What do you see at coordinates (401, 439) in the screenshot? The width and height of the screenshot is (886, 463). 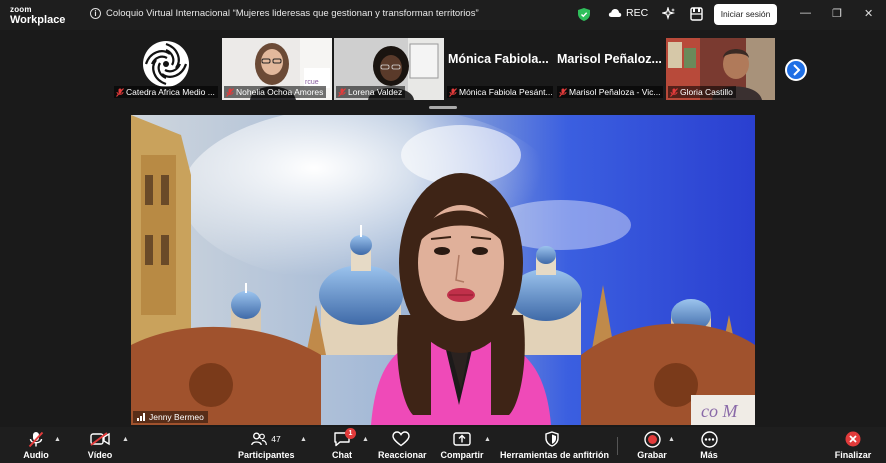 I see `heart-icon` at bounding box center [401, 439].